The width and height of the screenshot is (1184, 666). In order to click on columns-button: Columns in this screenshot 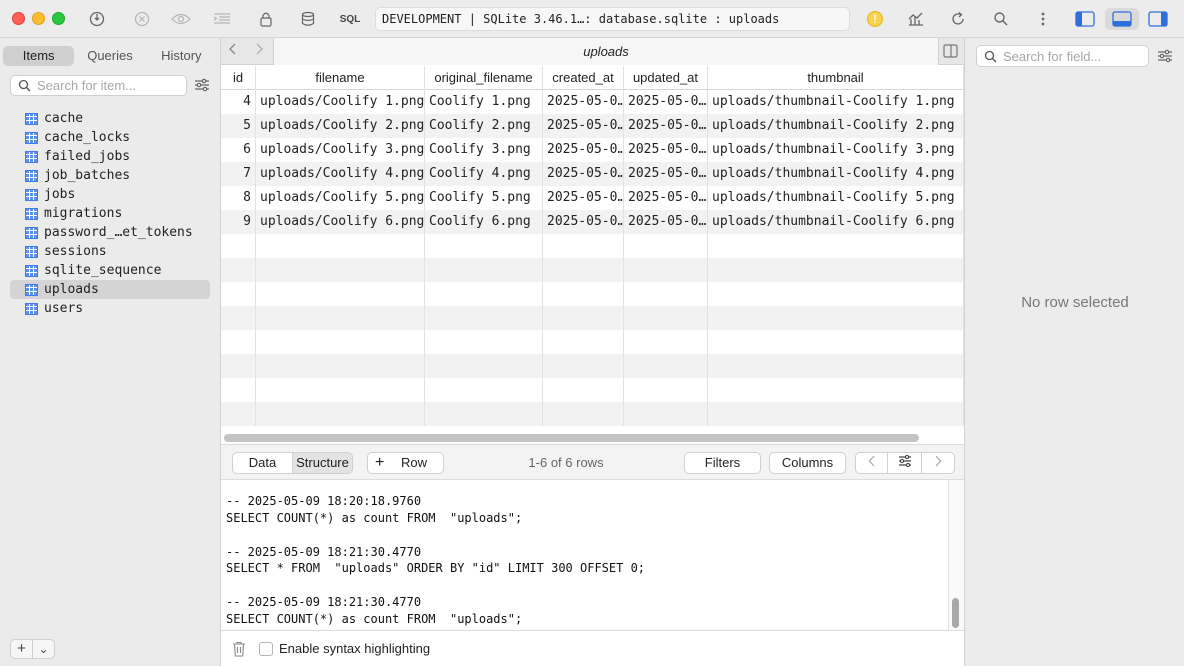, I will do `click(807, 463)`.